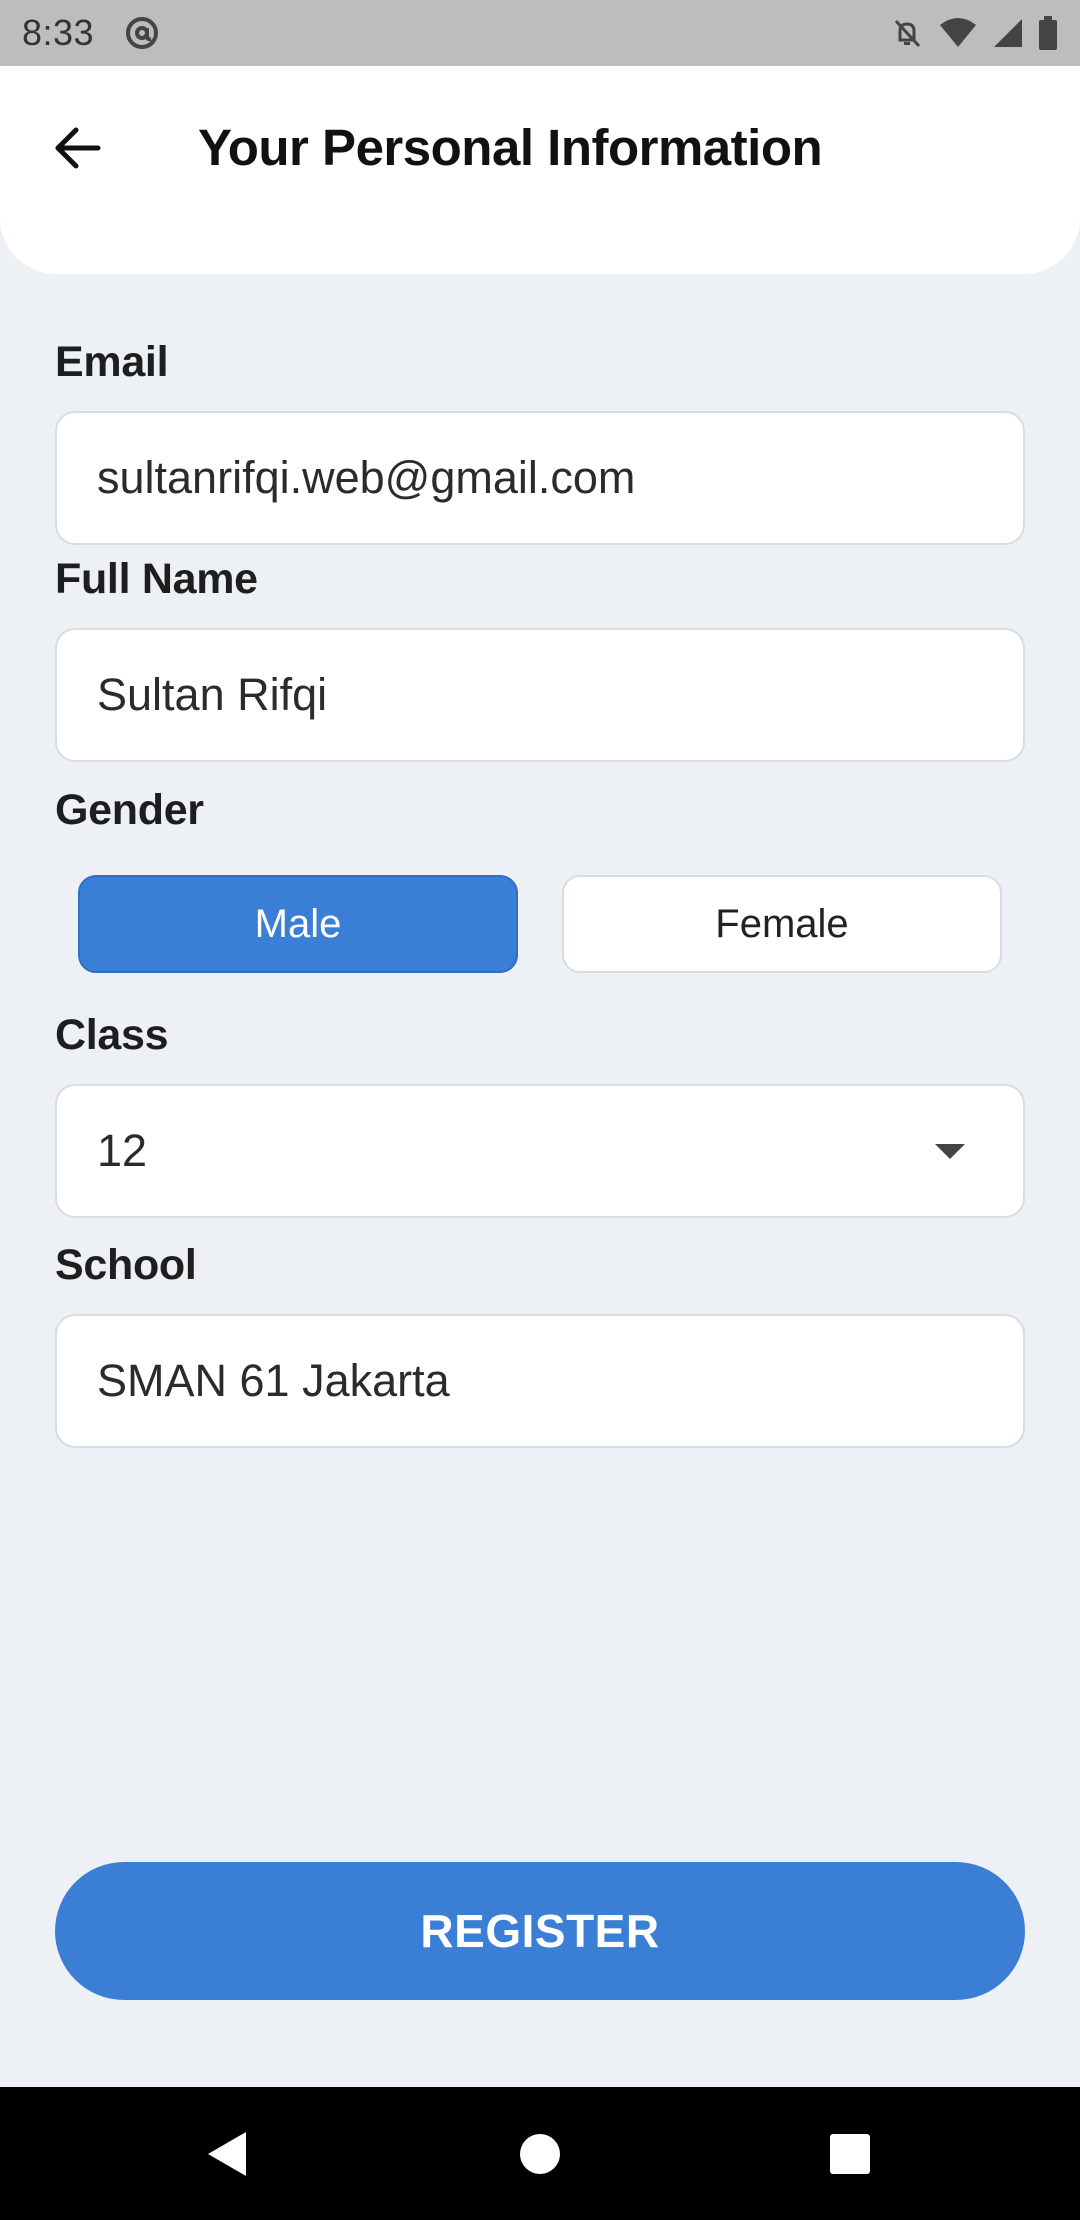  I want to click on register-button: REGISTER, so click(540, 1931).